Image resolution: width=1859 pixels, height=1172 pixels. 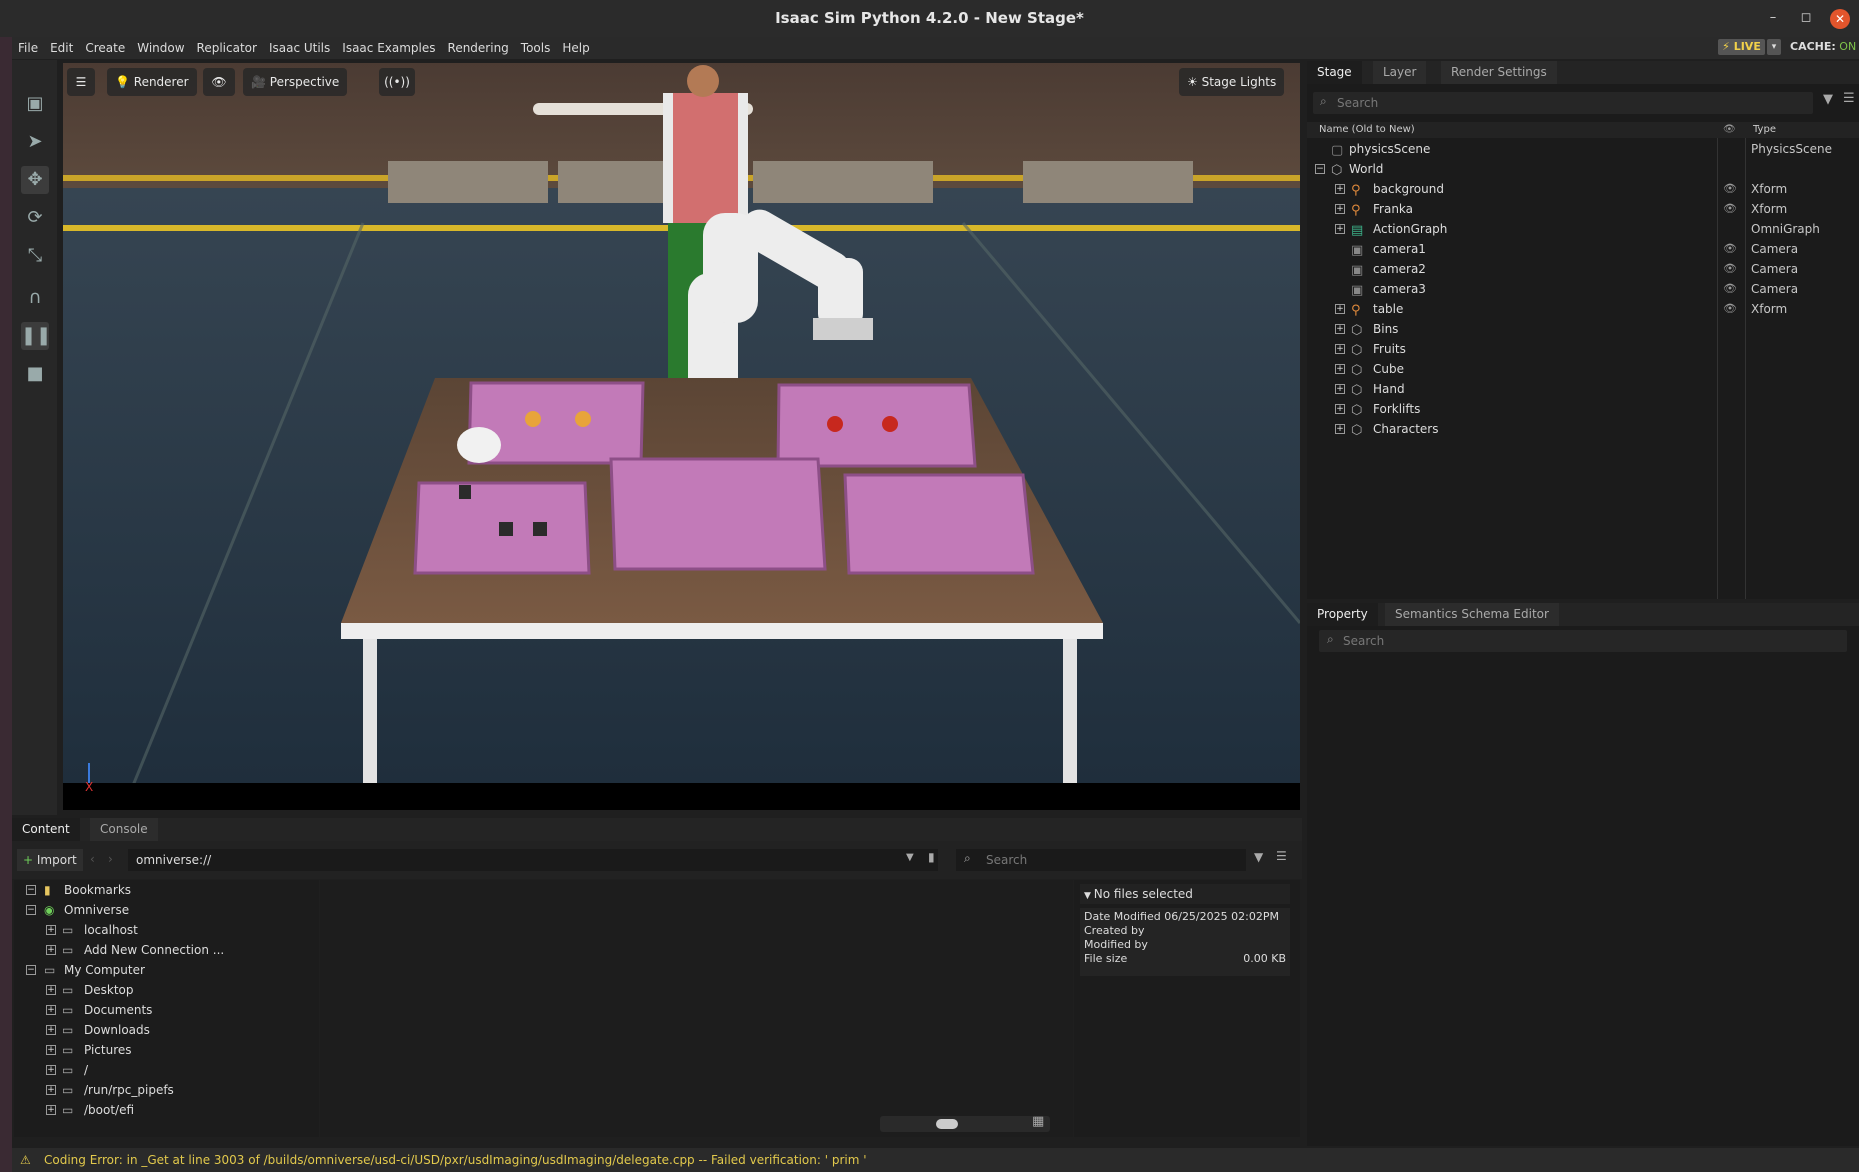 What do you see at coordinates (35, 218) in the screenshot?
I see `rotate-tool-icon: ⟳` at bounding box center [35, 218].